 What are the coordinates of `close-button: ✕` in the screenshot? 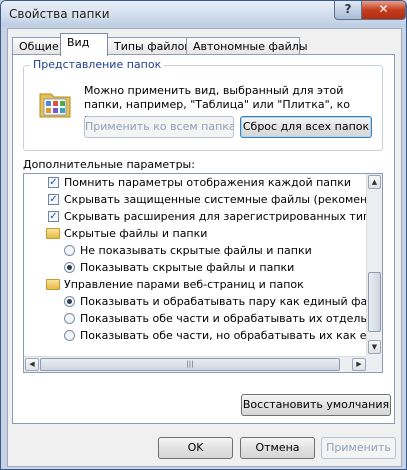 It's located at (383, 10).